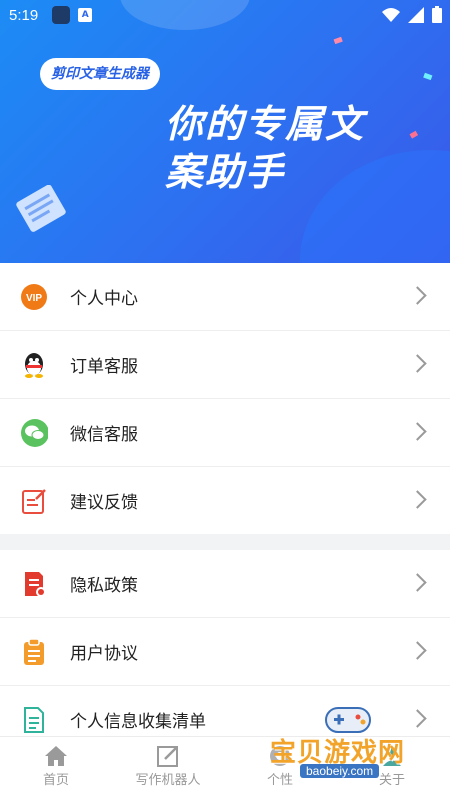 This screenshot has width=450, height=801. Describe the element at coordinates (350, 740) in the screenshot. I see `watermark: 宝贝游戏网 baobeiy.com` at that location.